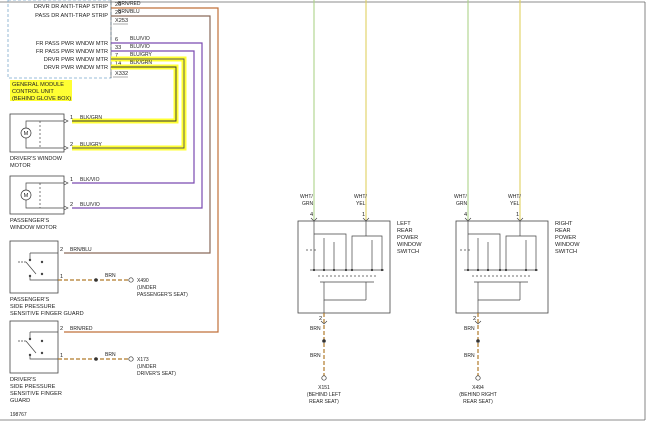  I want to click on left-switch-in2-wire-1: WHT/, so click(360, 197).